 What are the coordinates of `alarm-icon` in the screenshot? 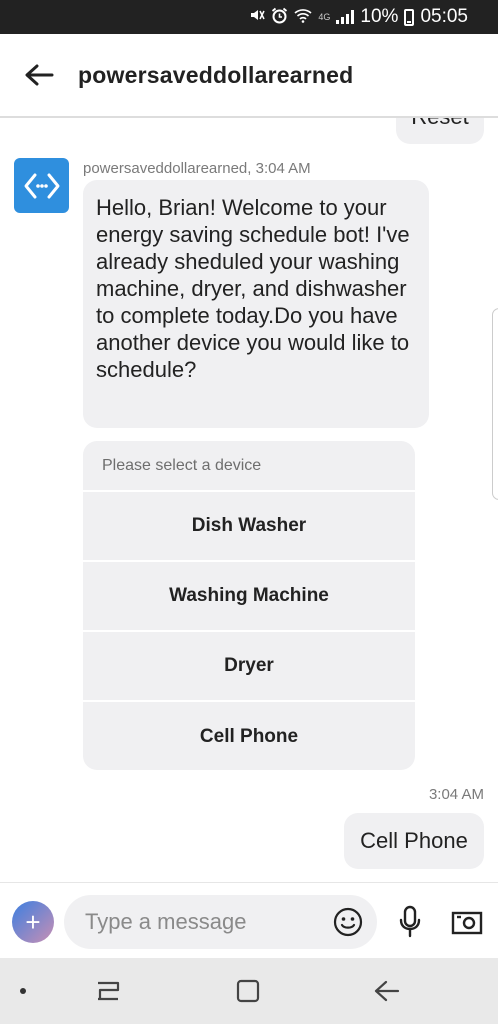 It's located at (279, 17).